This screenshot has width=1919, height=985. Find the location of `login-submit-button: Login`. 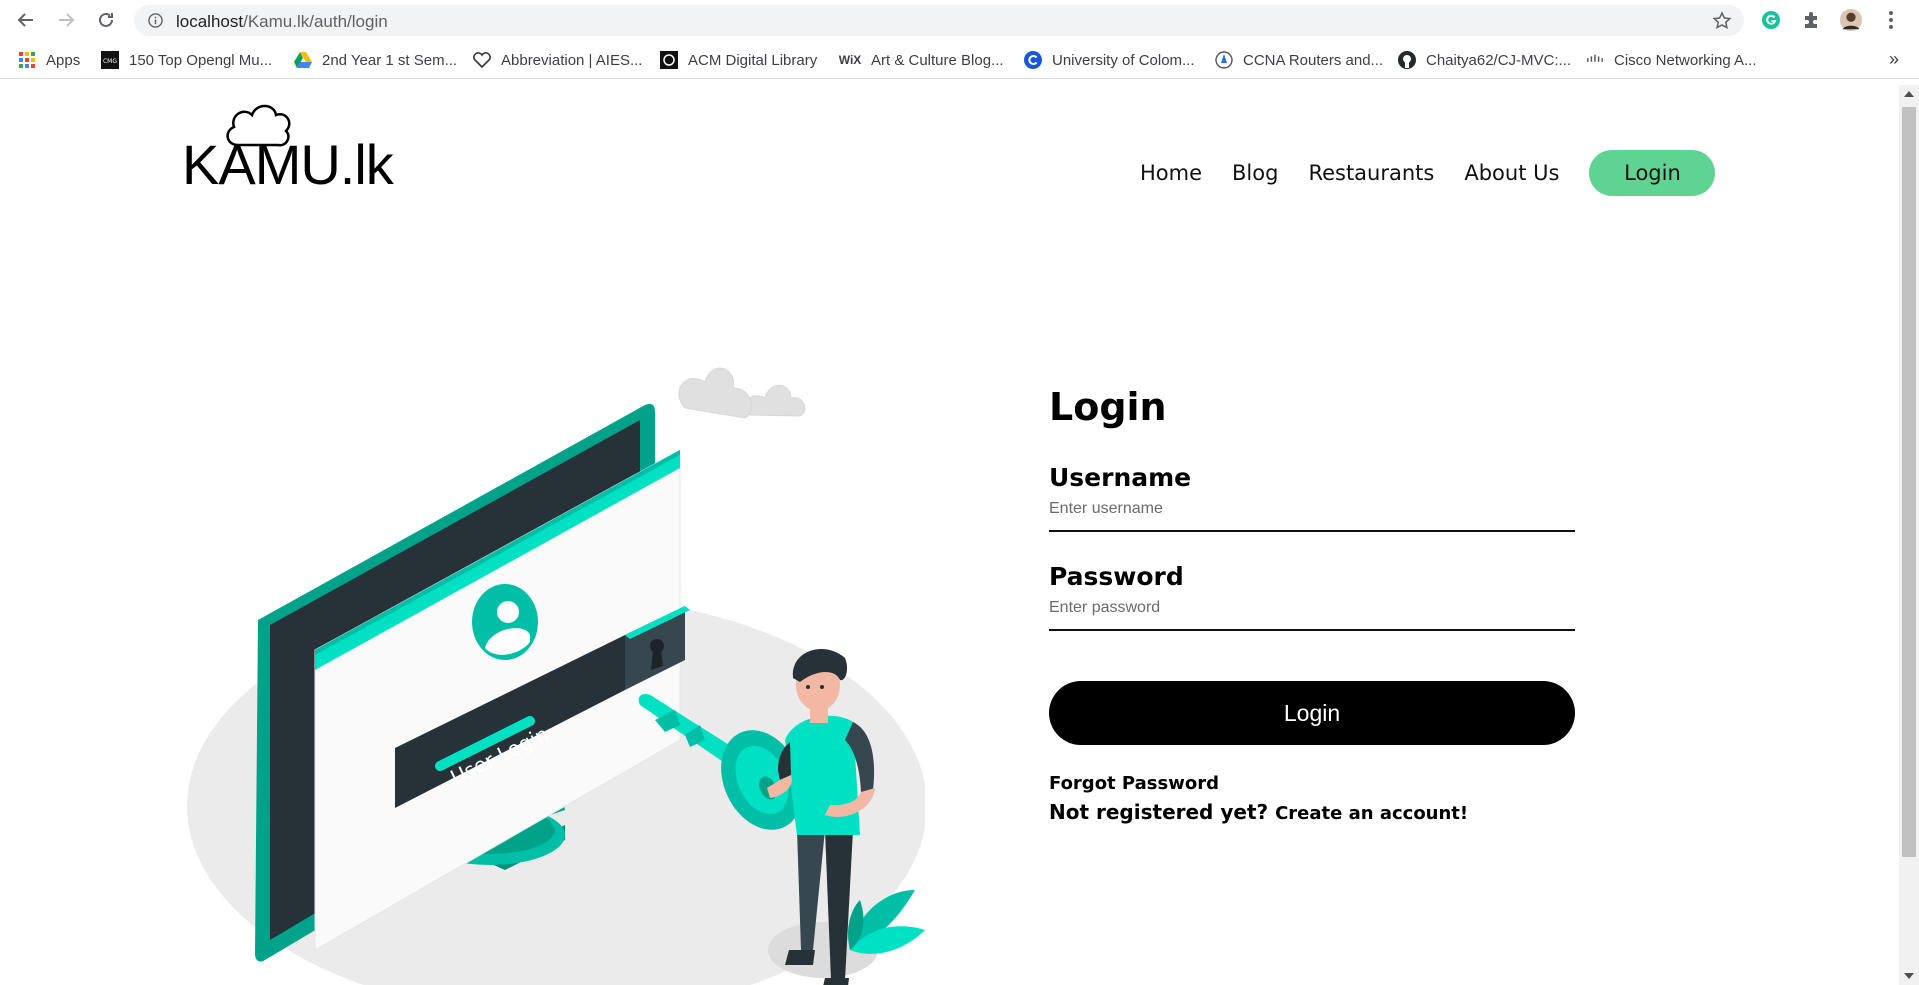

login-submit-button: Login is located at coordinates (1312, 713).